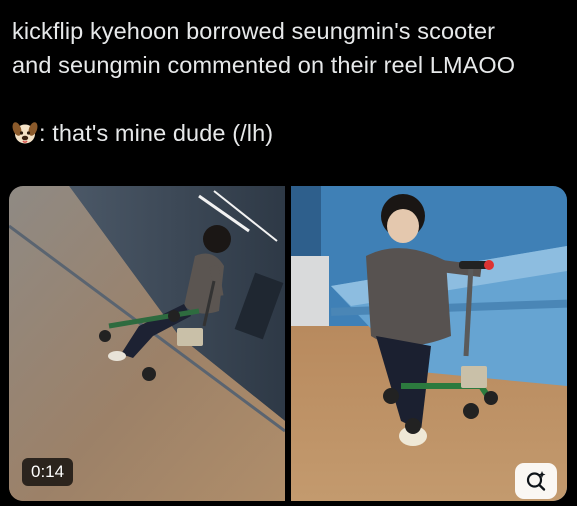 This screenshot has width=577, height=506. I want to click on visual-search-icon, so click(536, 481).